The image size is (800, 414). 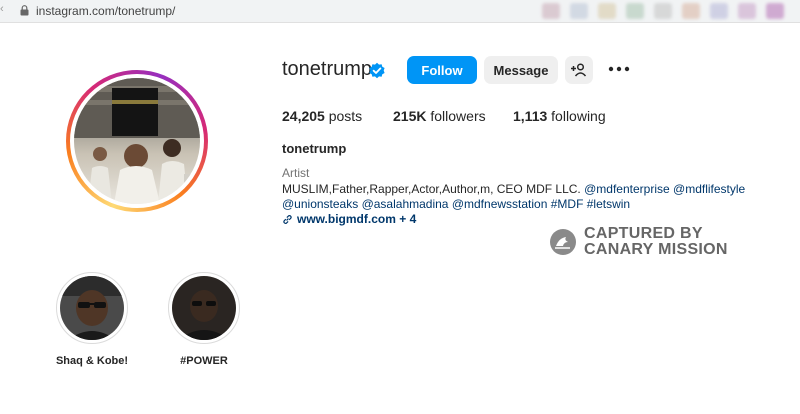 I want to click on following-link: 1,113 following, so click(x=559, y=116).